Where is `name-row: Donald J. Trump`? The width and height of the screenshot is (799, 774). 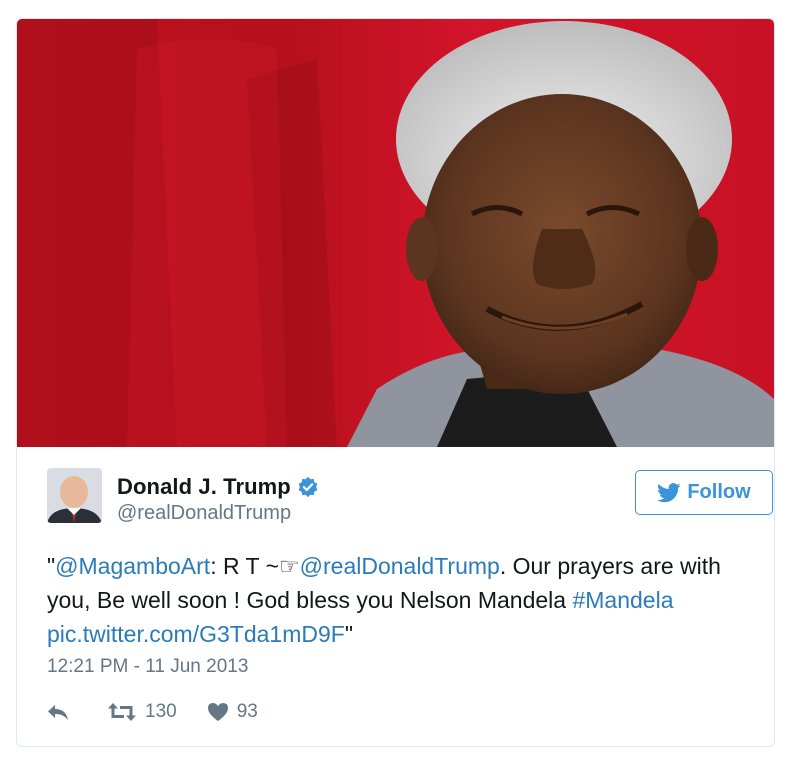 name-row: Donald J. Trump is located at coordinates (218, 487).